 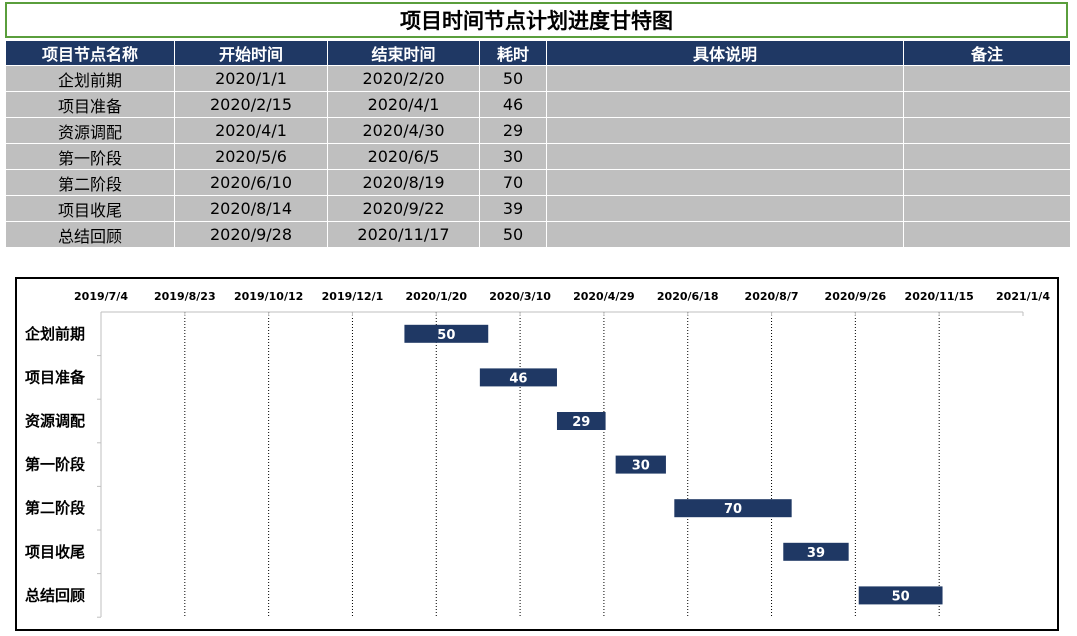 What do you see at coordinates (733, 509) in the screenshot?
I see `bar-value-label: 70` at bounding box center [733, 509].